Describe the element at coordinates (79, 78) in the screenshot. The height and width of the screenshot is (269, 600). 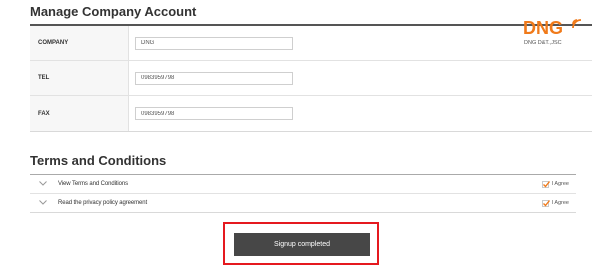
I see `tel-label: TEL` at that location.